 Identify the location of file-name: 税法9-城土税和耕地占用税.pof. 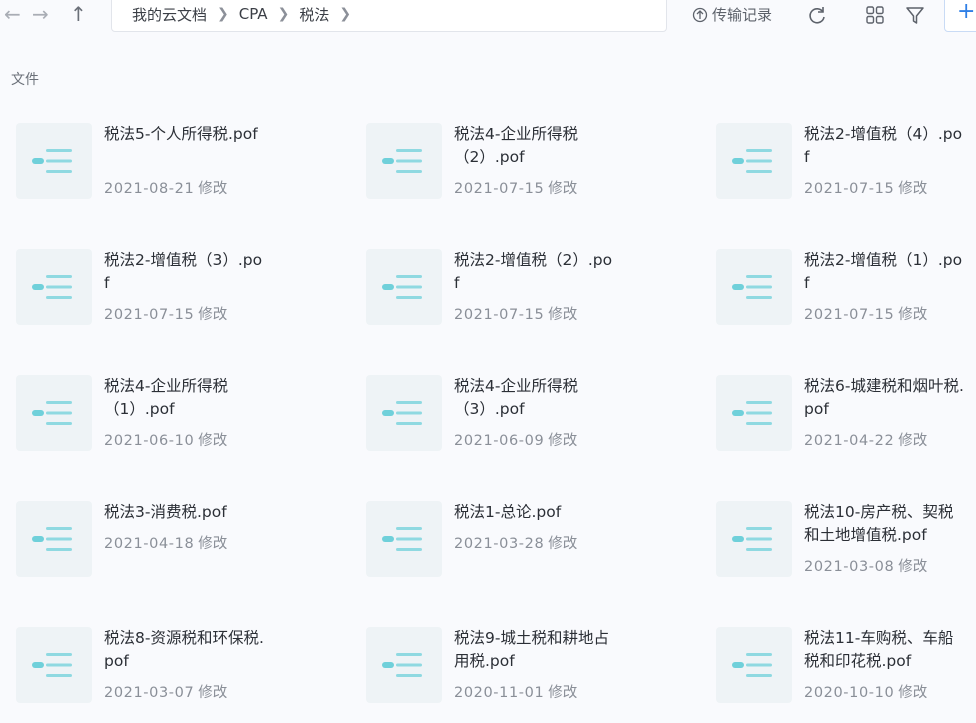
(535, 650).